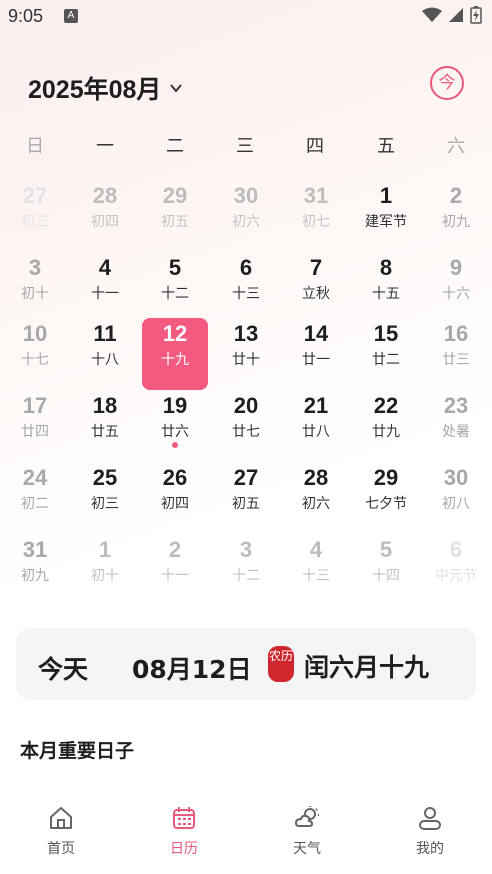 The image size is (492, 874). I want to click on lunar-label: 廿三, so click(456, 360).